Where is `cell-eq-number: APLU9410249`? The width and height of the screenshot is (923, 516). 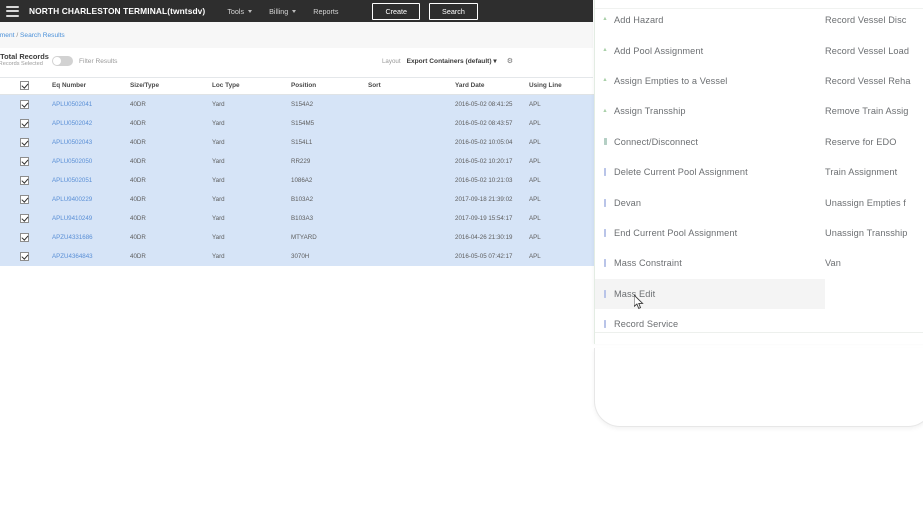 cell-eq-number: APLU9410249 is located at coordinates (91, 218).